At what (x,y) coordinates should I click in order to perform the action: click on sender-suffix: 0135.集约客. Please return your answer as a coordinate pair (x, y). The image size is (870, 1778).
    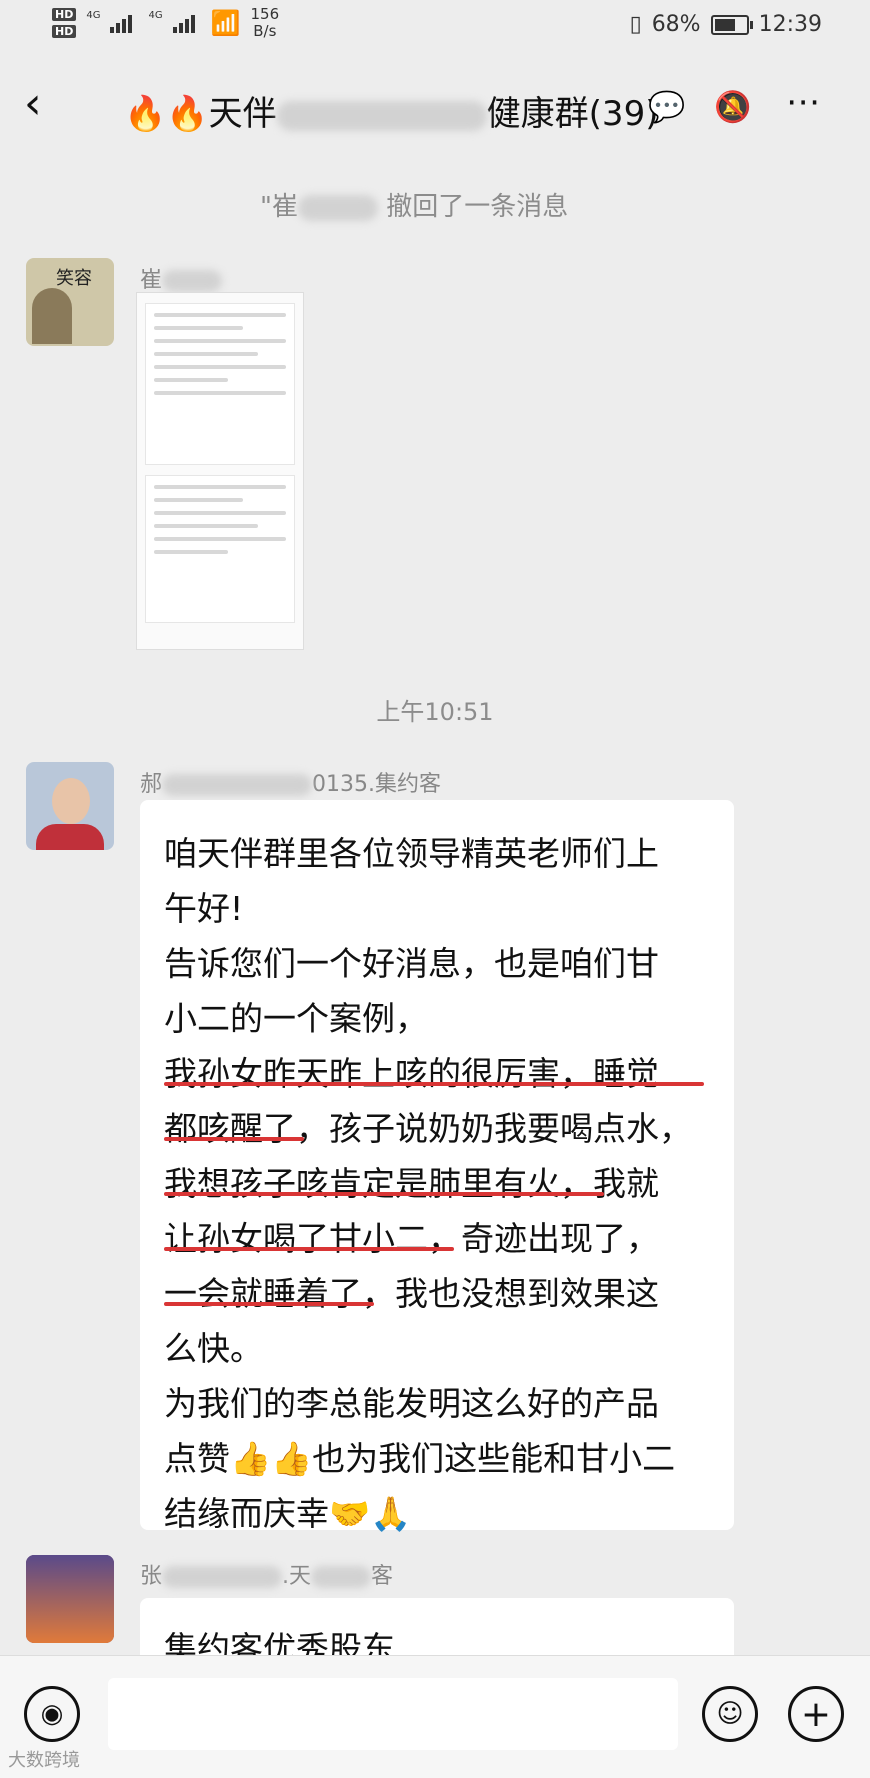
    Looking at the image, I should click on (376, 784).